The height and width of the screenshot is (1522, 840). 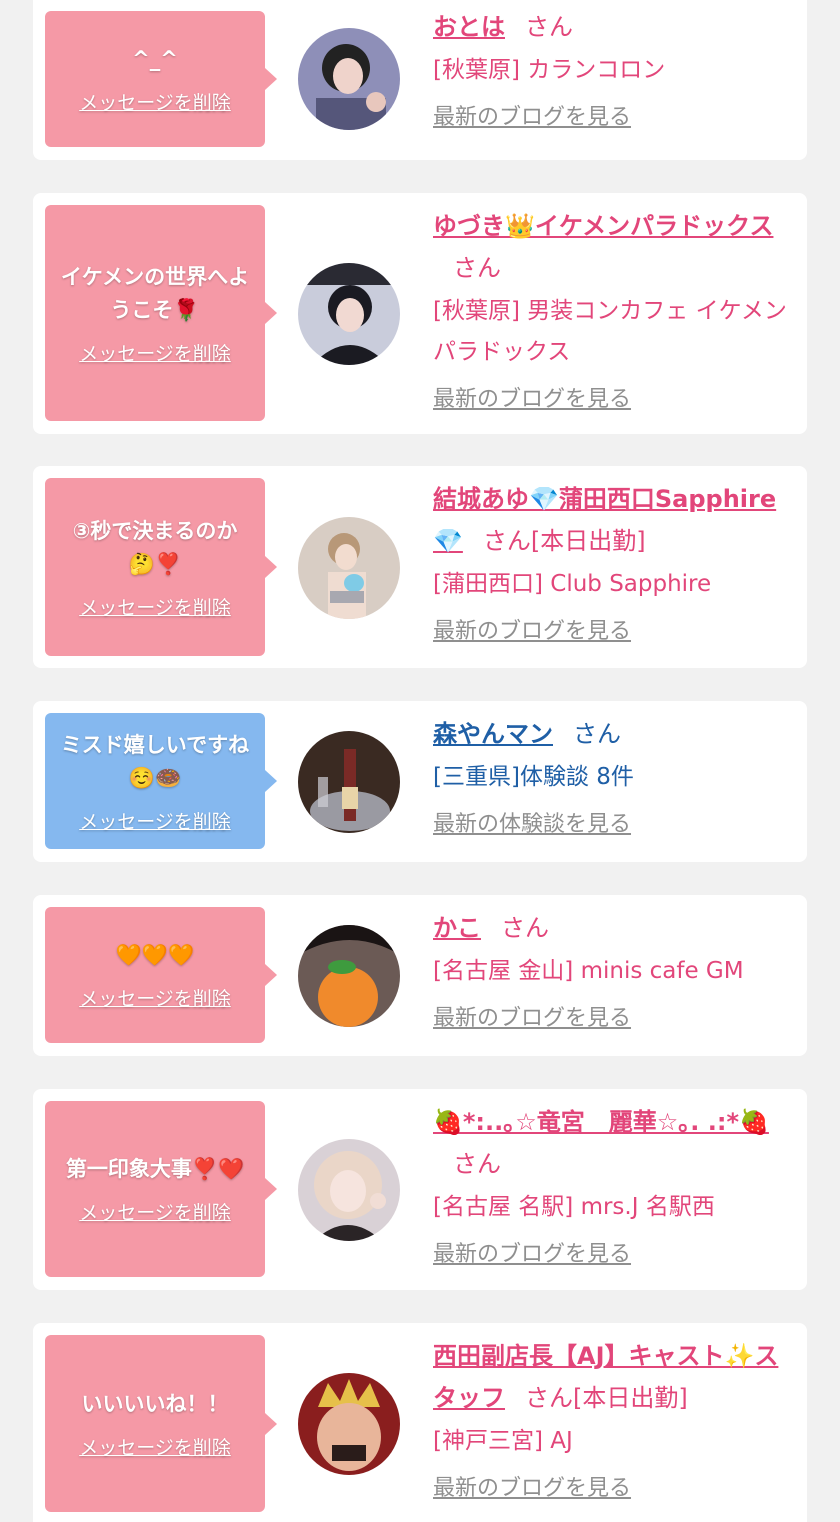 I want to click on user-name-link: 🍓*:..｡☆竜宮 麗華☆｡. .:*🍓, so click(x=601, y=1122).